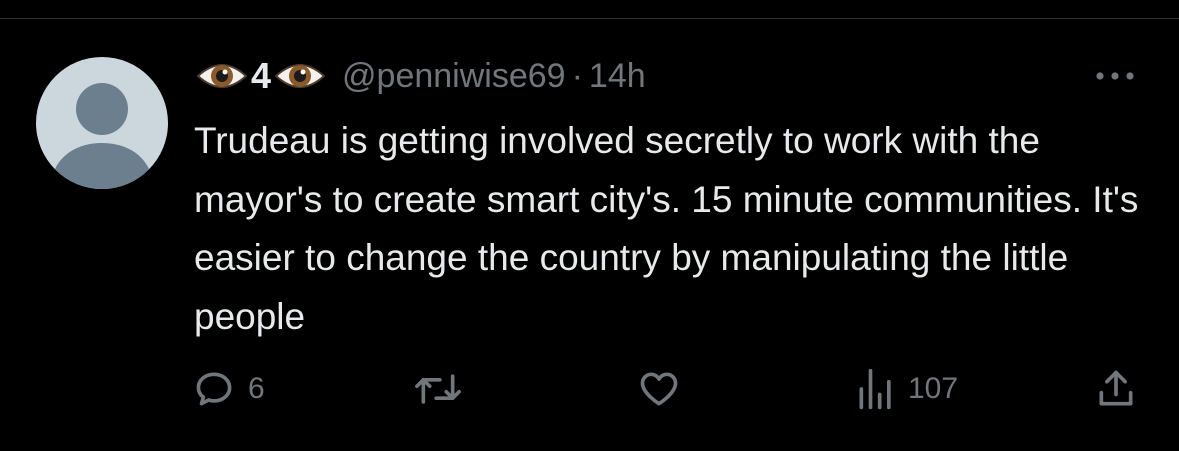 Image resolution: width=1179 pixels, height=451 pixels. I want to click on display-name-digit: 4, so click(261, 75).